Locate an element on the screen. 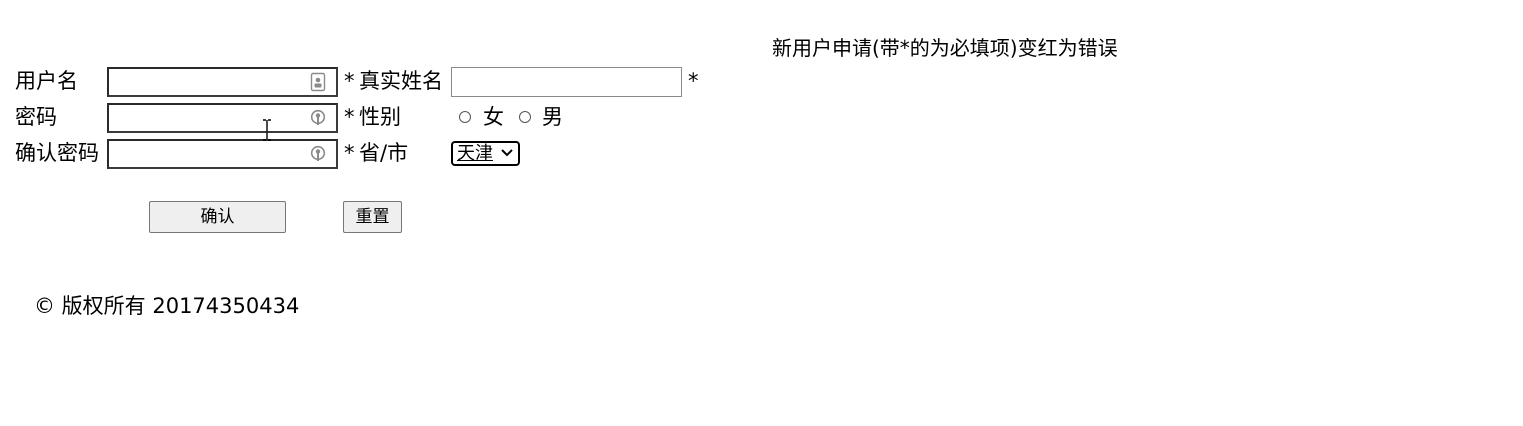 The image size is (1523, 426). real-name-label: 真实姓名 is located at coordinates (401, 81).